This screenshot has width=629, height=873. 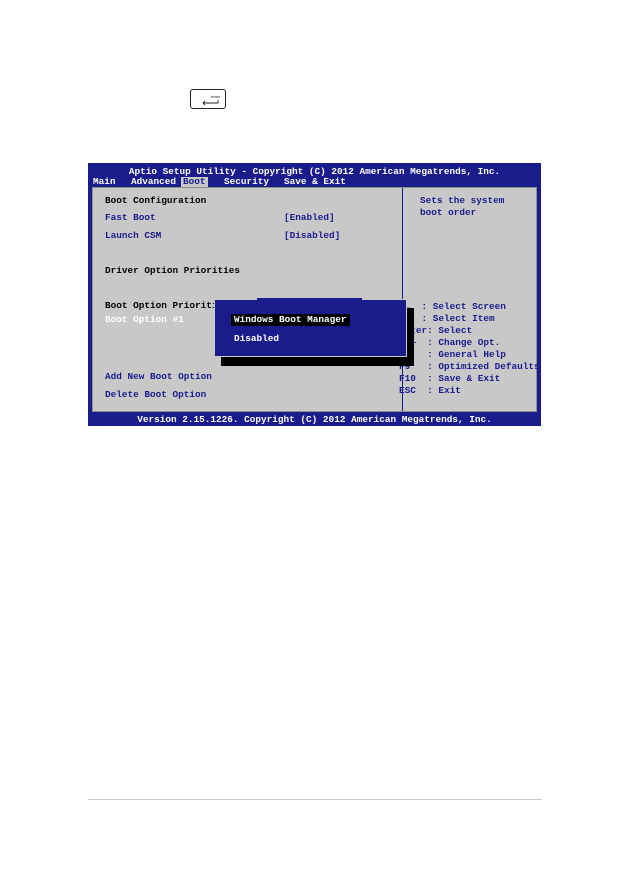 What do you see at coordinates (216, 96) in the screenshot?
I see `svg-text: enter` at bounding box center [216, 96].